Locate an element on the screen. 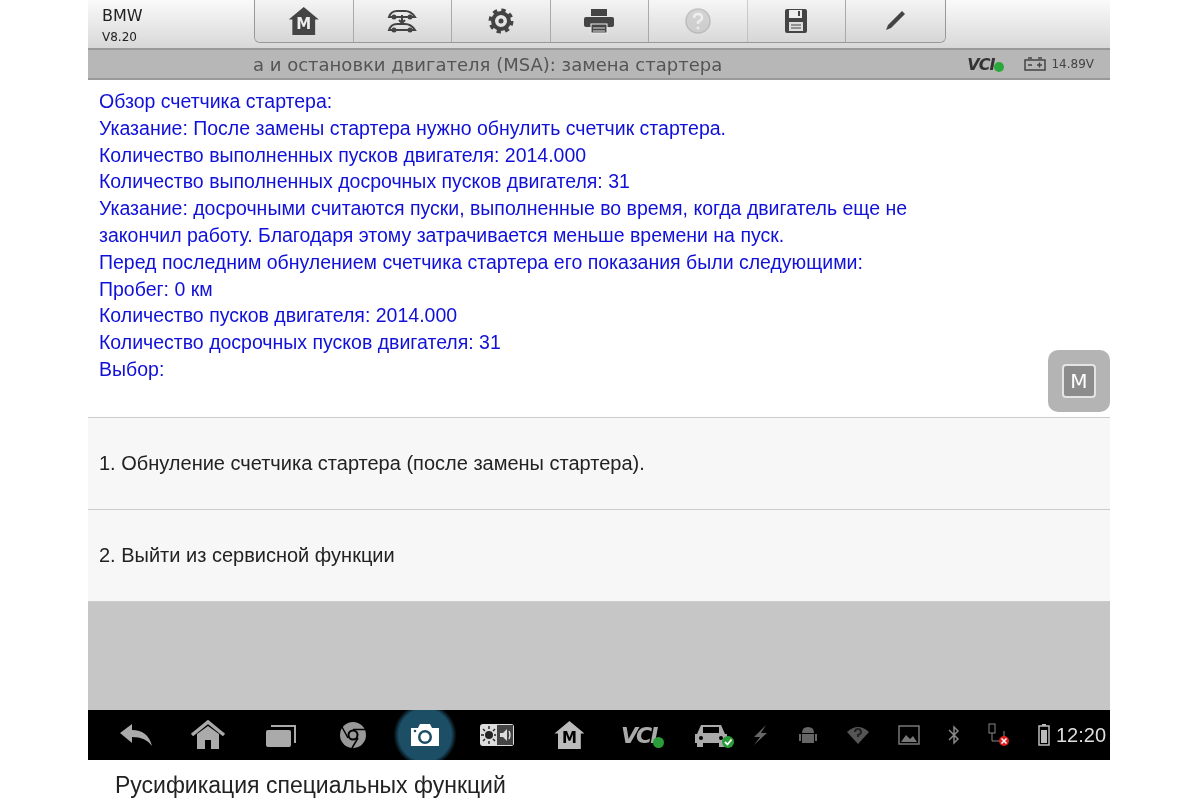 This screenshot has width=1200, height=800. car-swap-button is located at coordinates (402, 21).